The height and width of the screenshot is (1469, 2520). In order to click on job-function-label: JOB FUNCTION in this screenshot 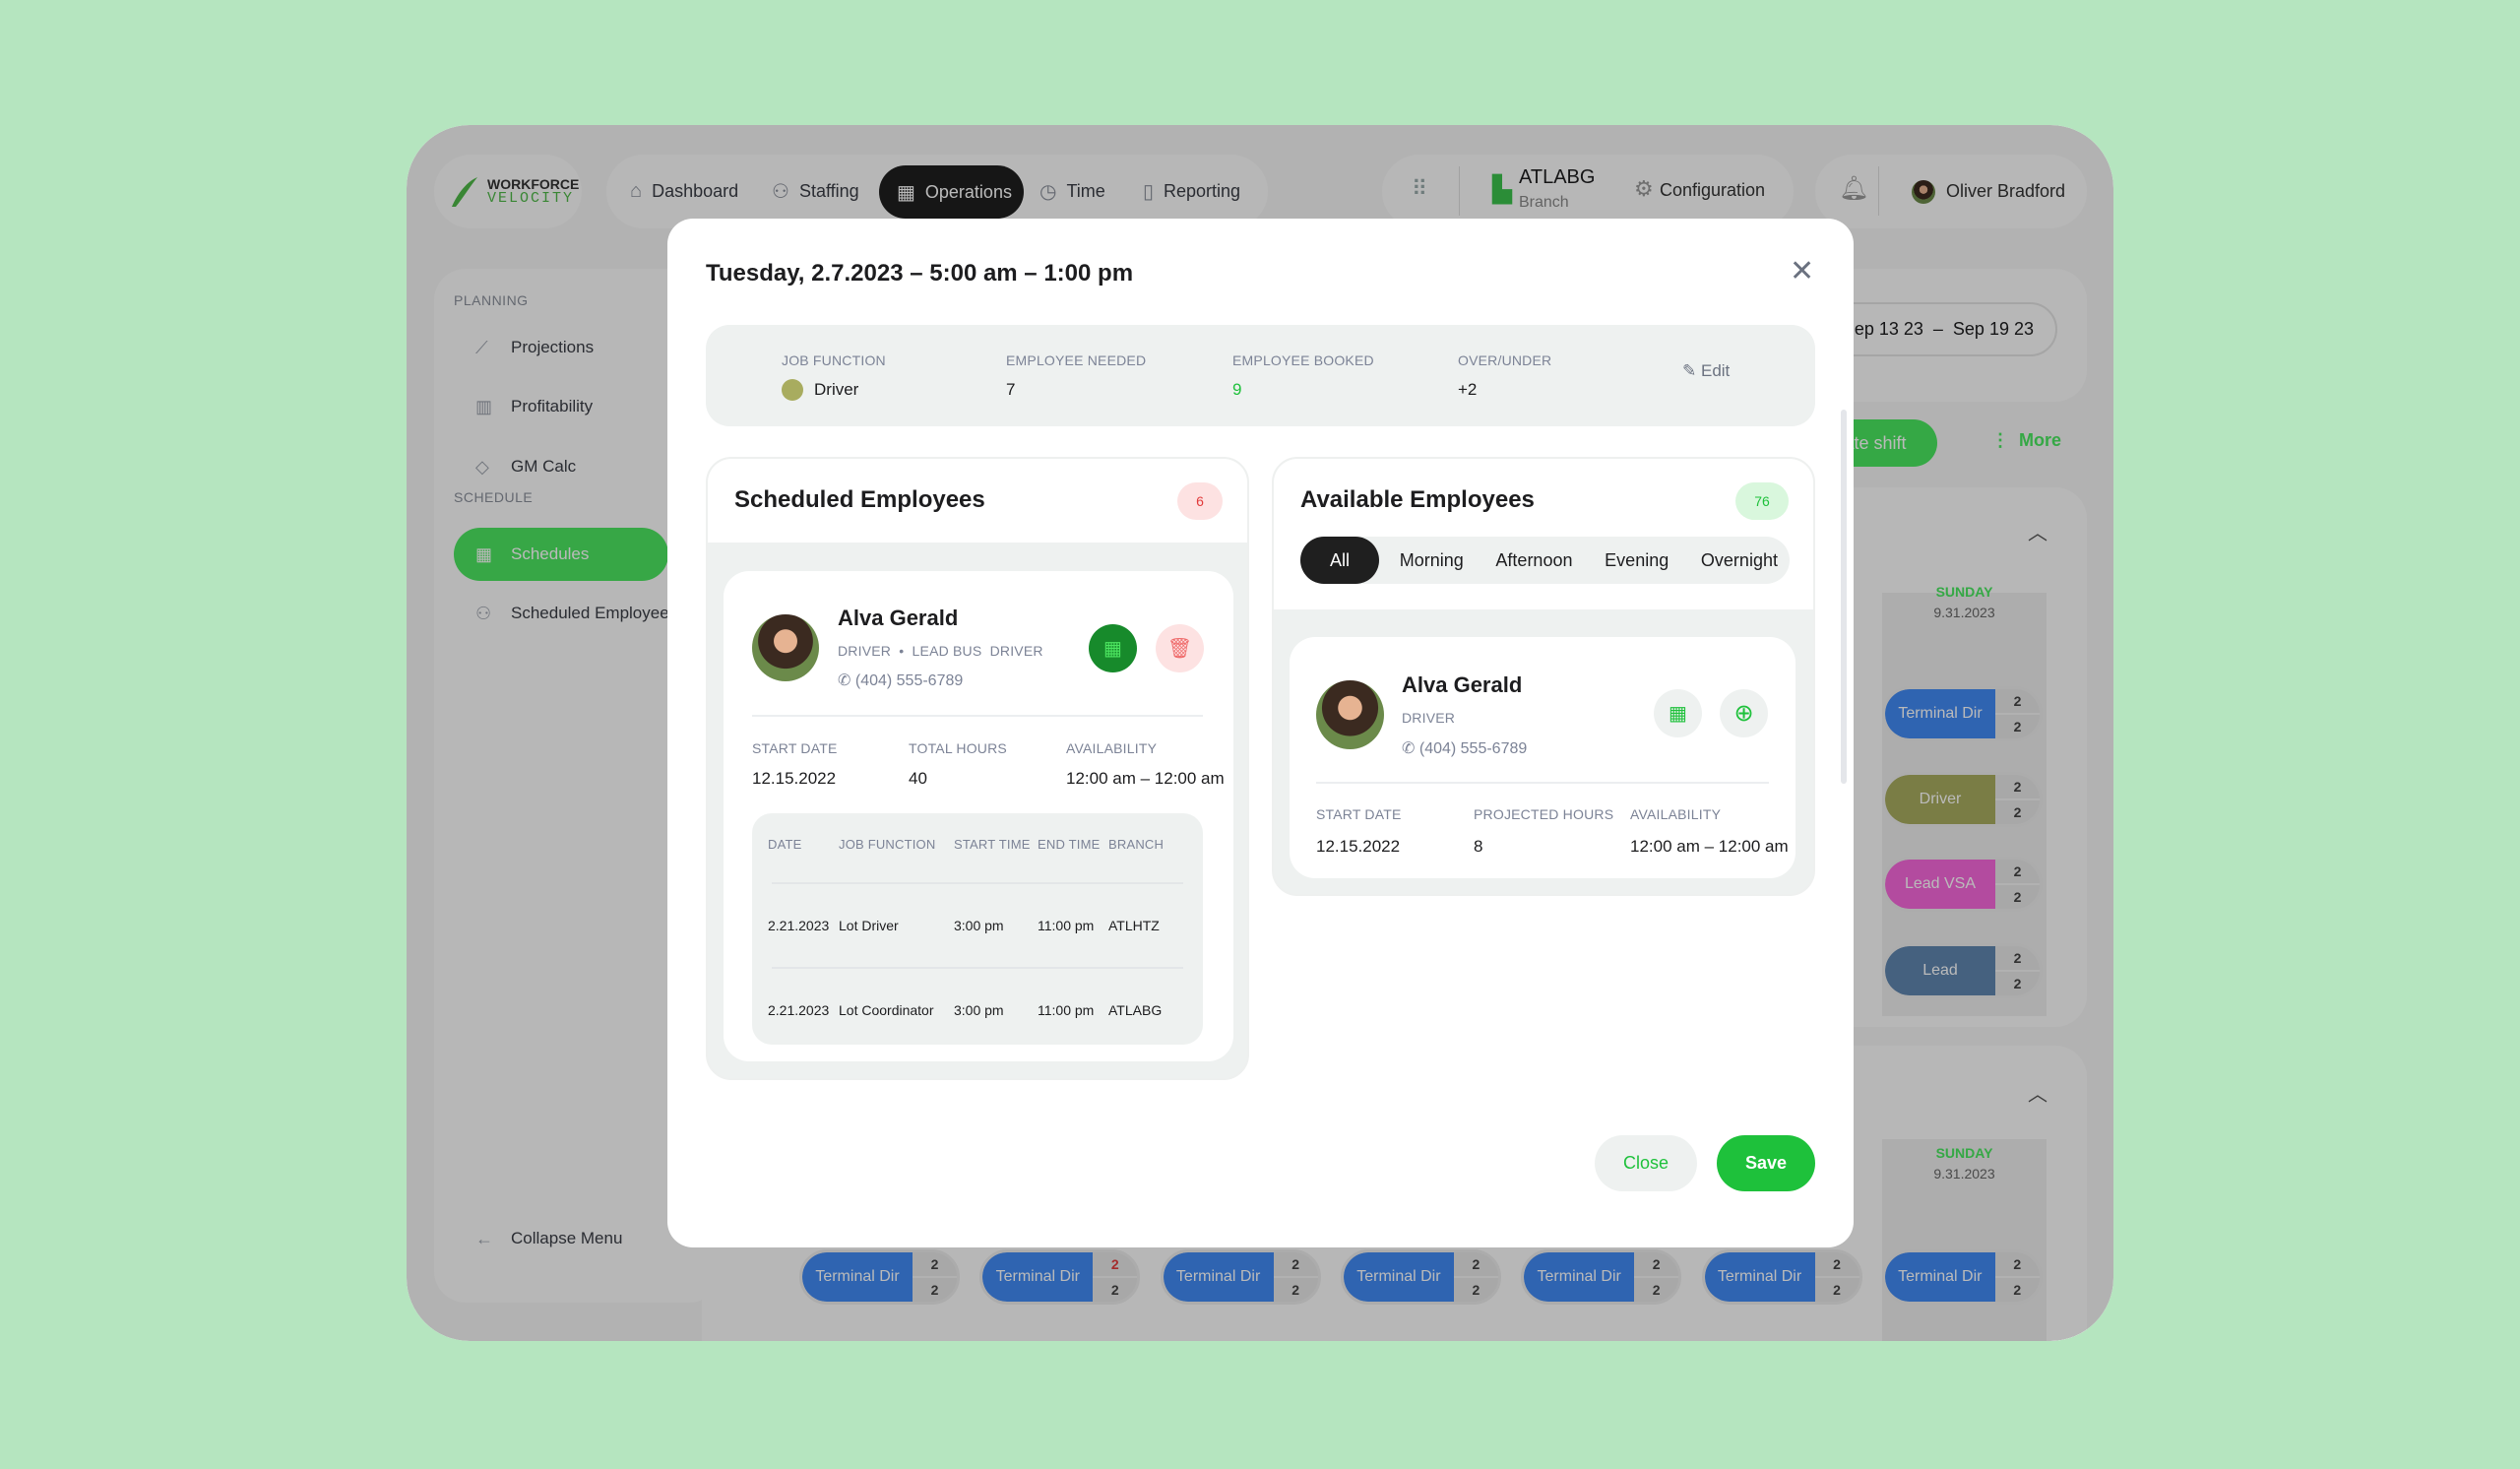, I will do `click(834, 360)`.